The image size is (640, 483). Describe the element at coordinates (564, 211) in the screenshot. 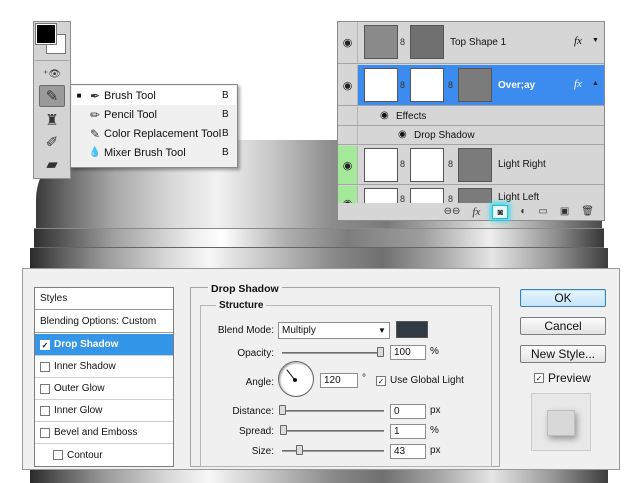

I see `new-layer-icon: ▣` at that location.